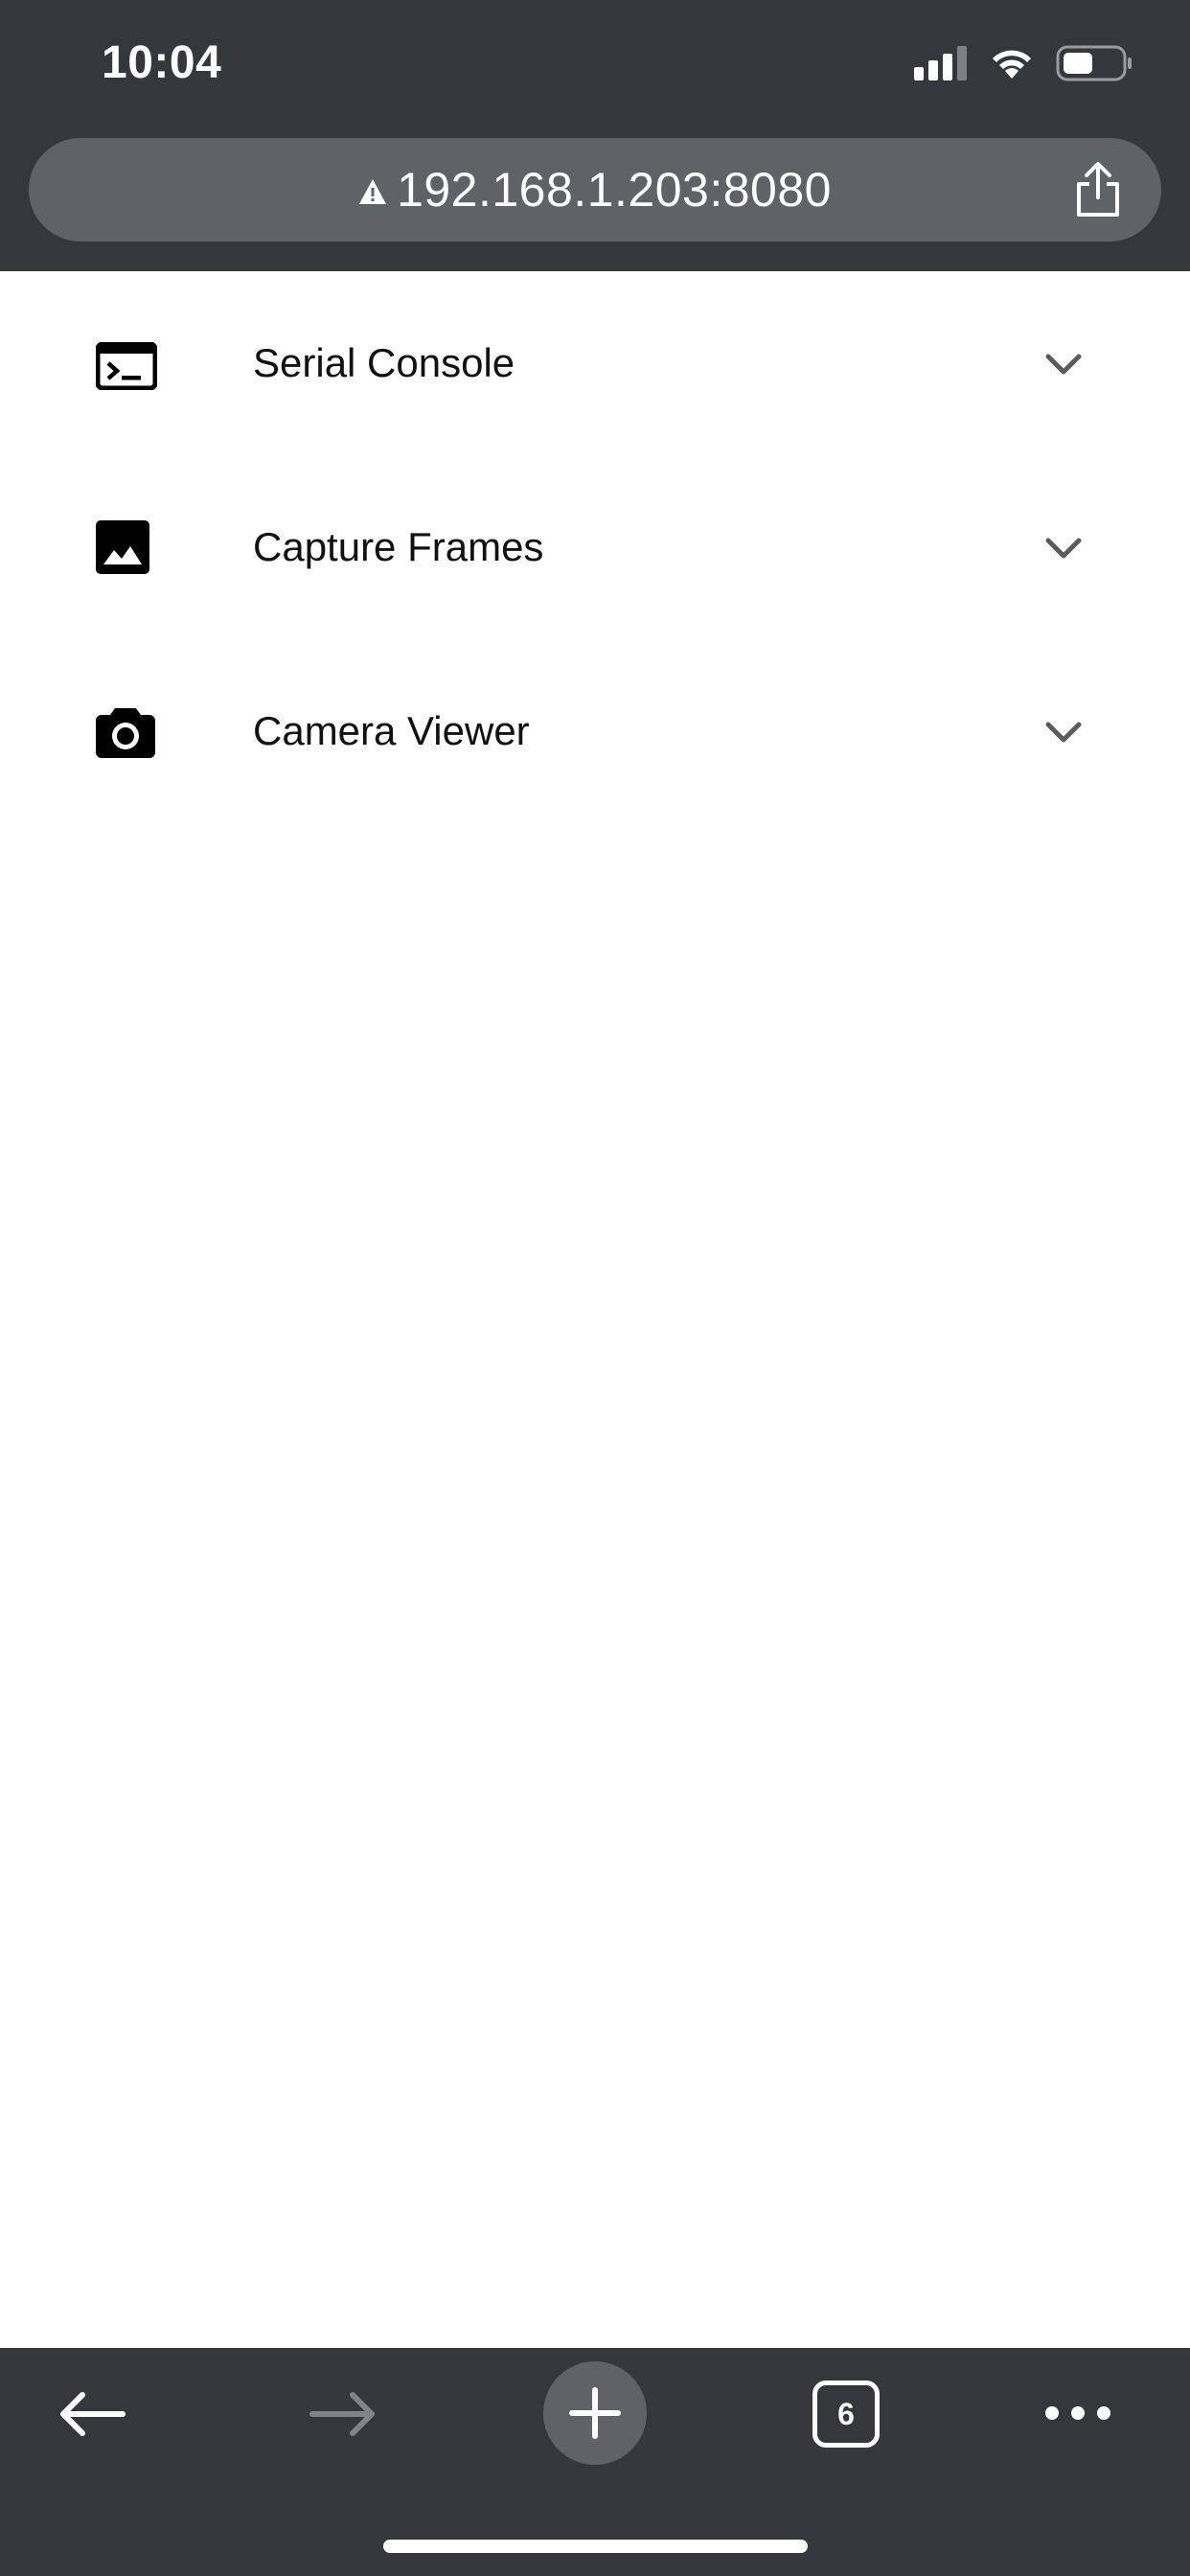 Image resolution: width=1190 pixels, height=2576 pixels. Describe the element at coordinates (373, 191) in the screenshot. I see `warning-icon` at that location.